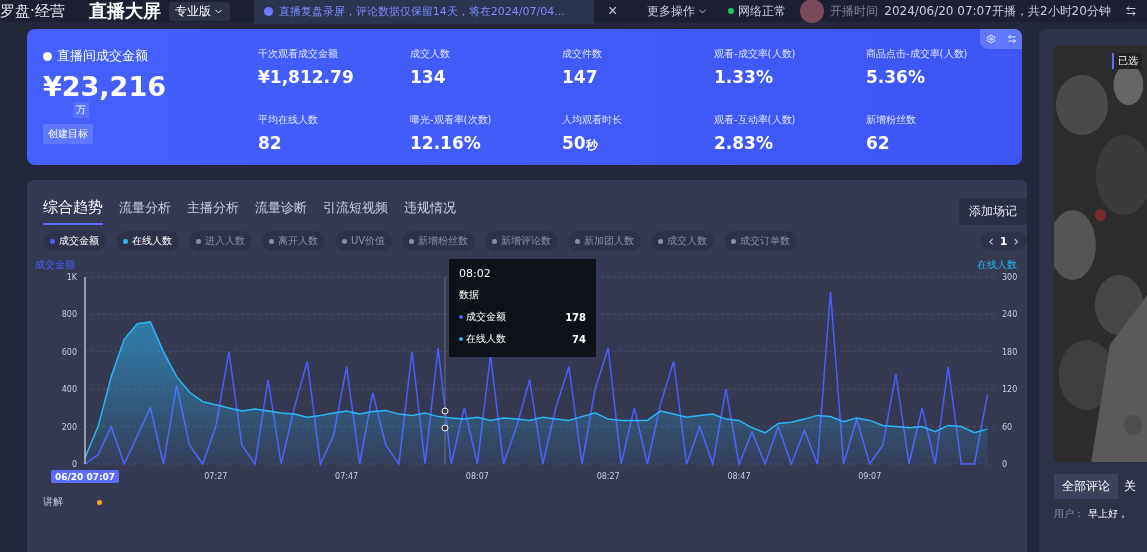 This screenshot has width=1147, height=552. I want to click on axis-label: 09:07, so click(870, 476).